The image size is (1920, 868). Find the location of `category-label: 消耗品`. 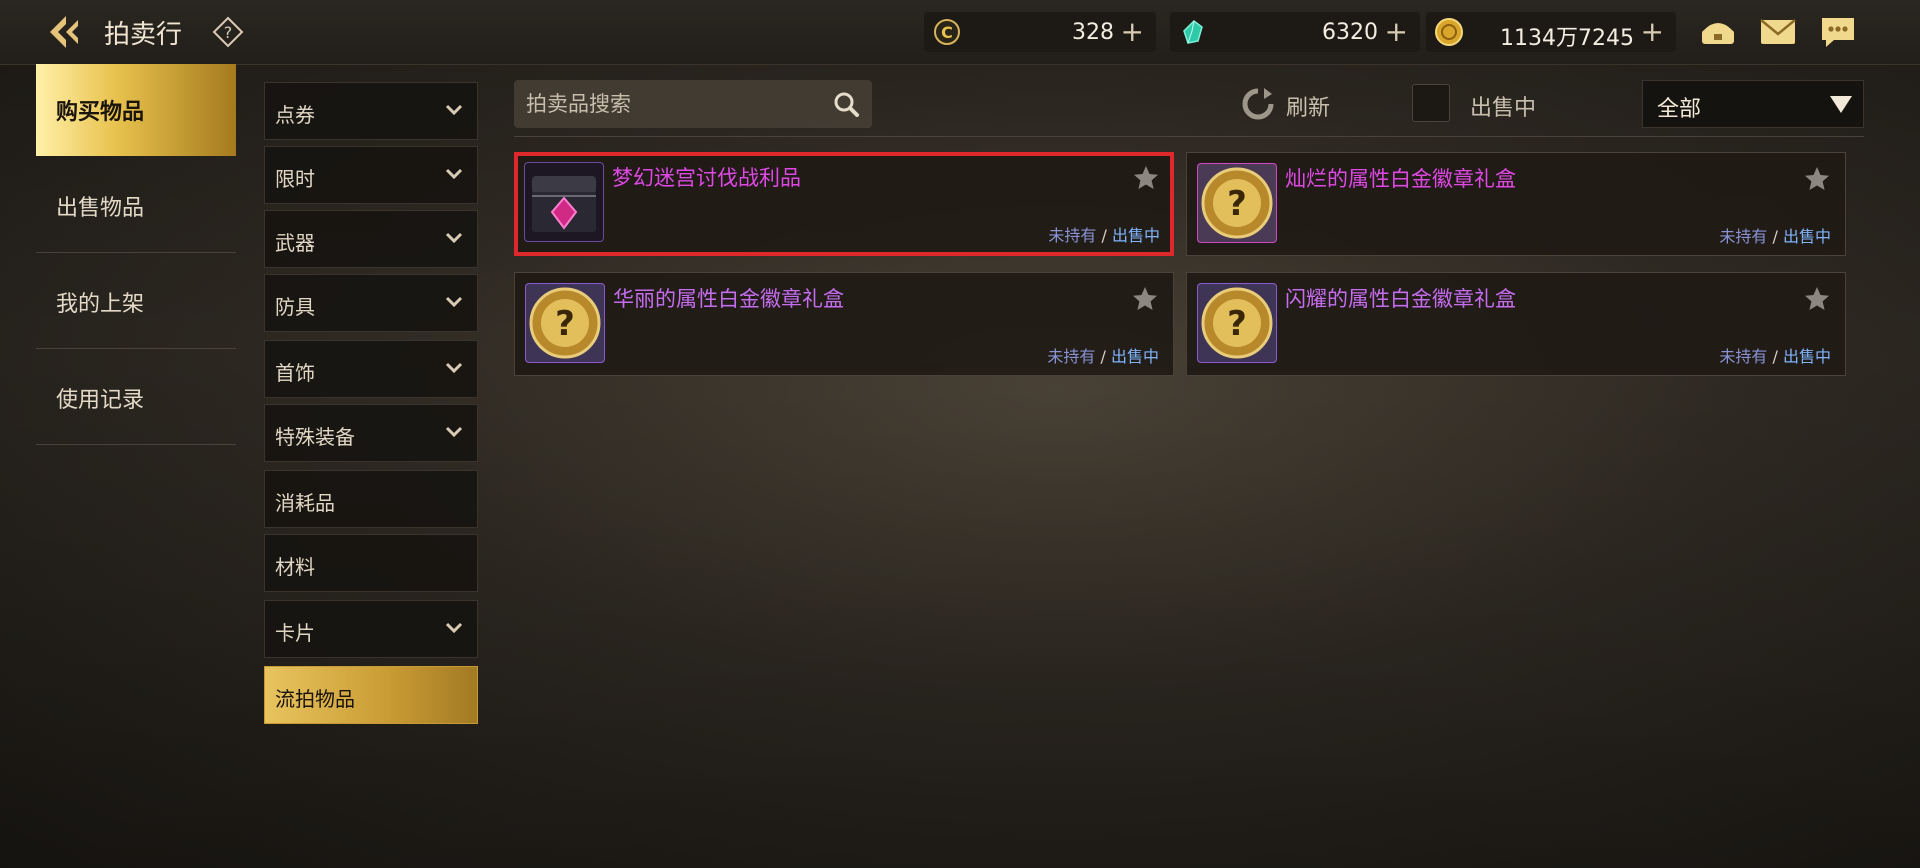

category-label: 消耗品 is located at coordinates (305, 503).